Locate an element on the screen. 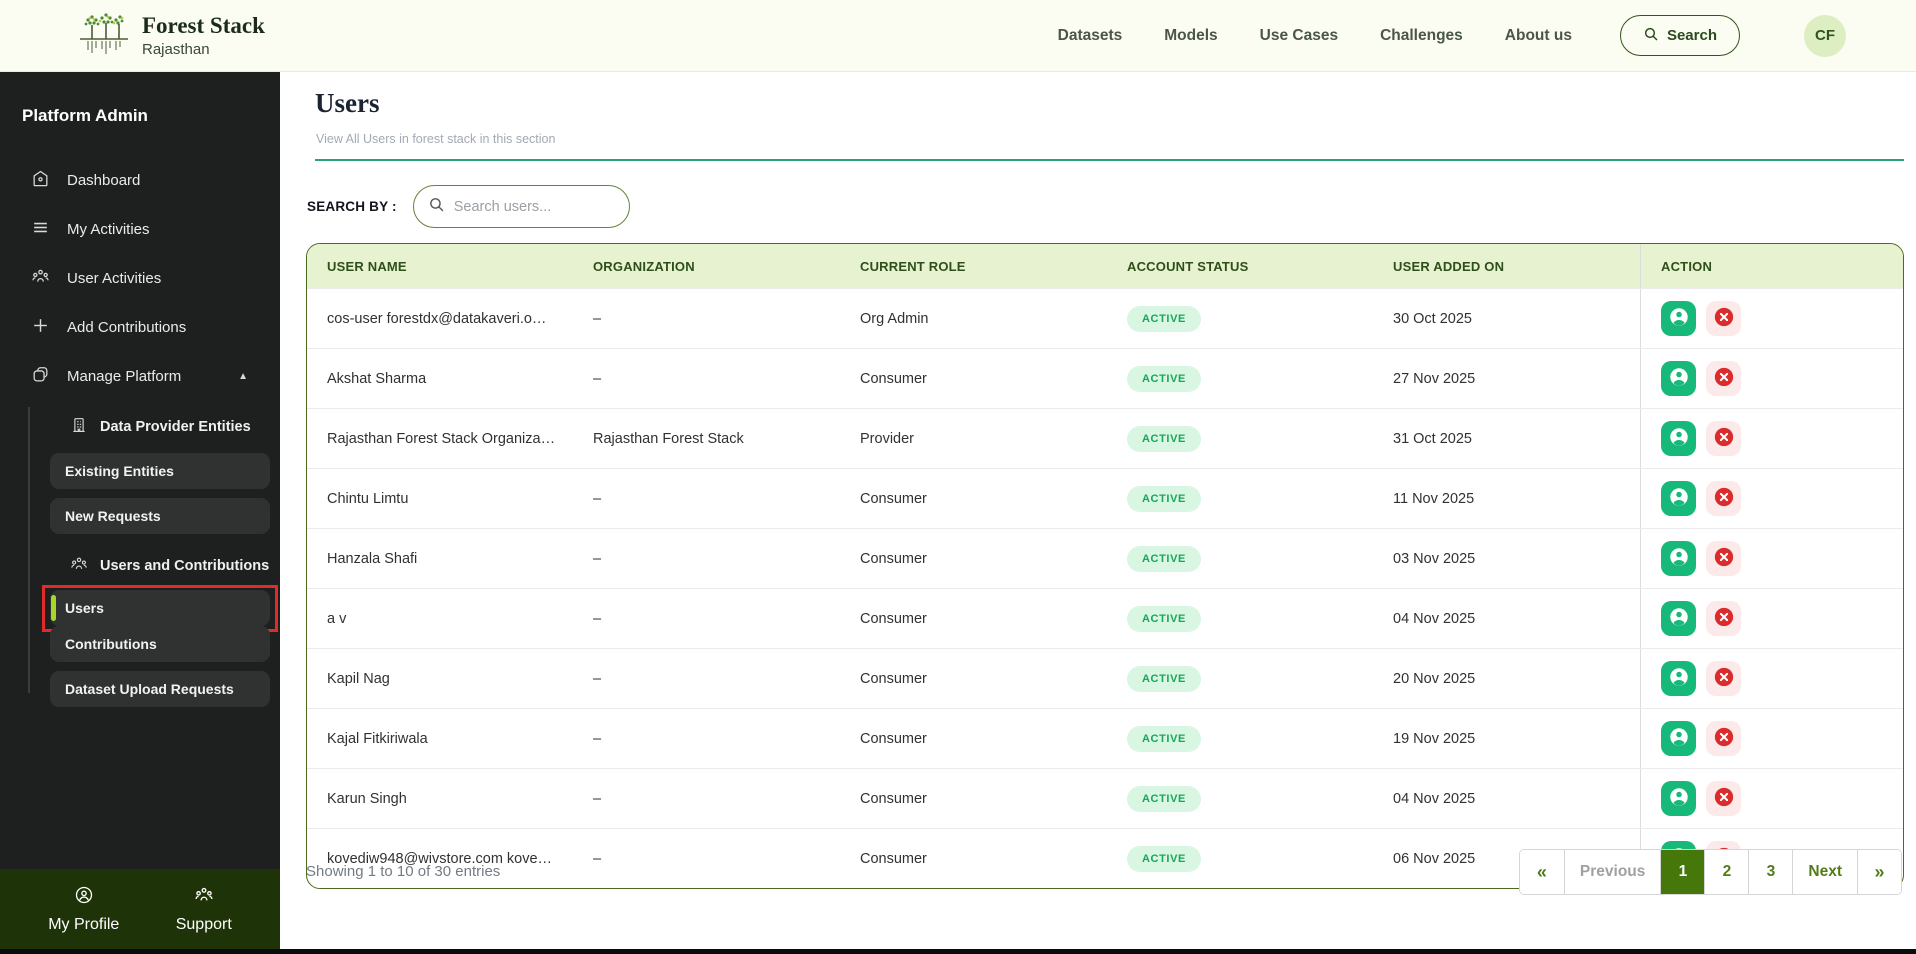 Image resolution: width=1916 pixels, height=954 pixels. section-divider is located at coordinates (1109, 160).